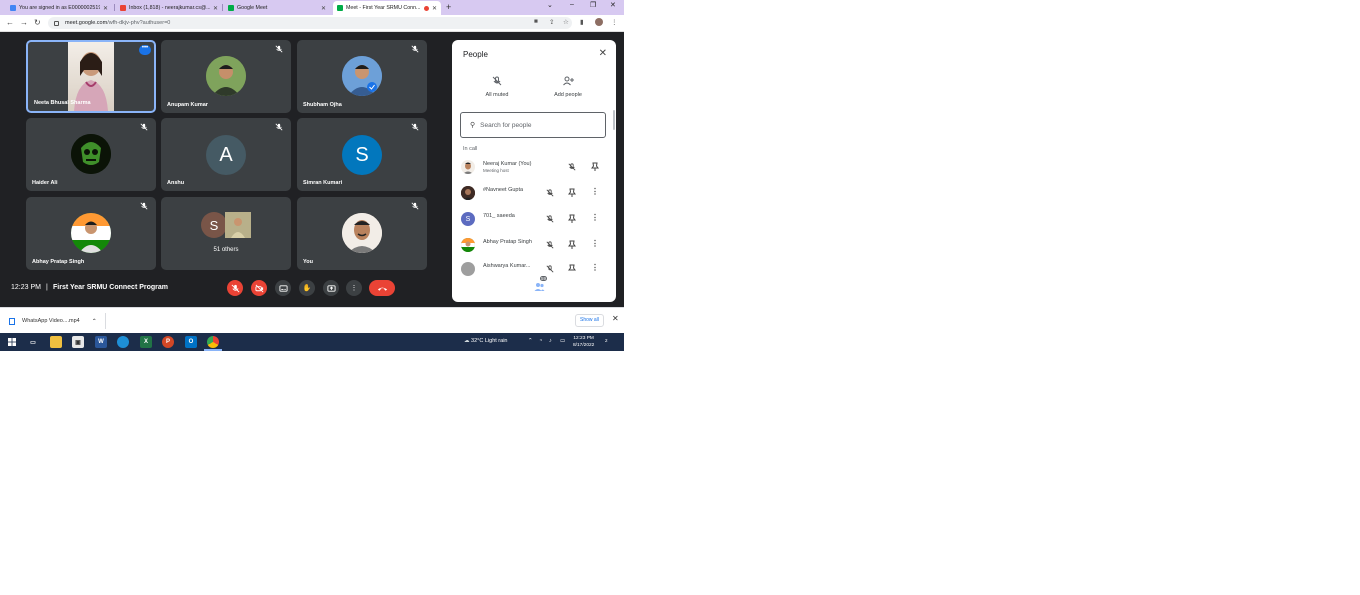  What do you see at coordinates (123, 342) in the screenshot?
I see `edge-icon` at bounding box center [123, 342].